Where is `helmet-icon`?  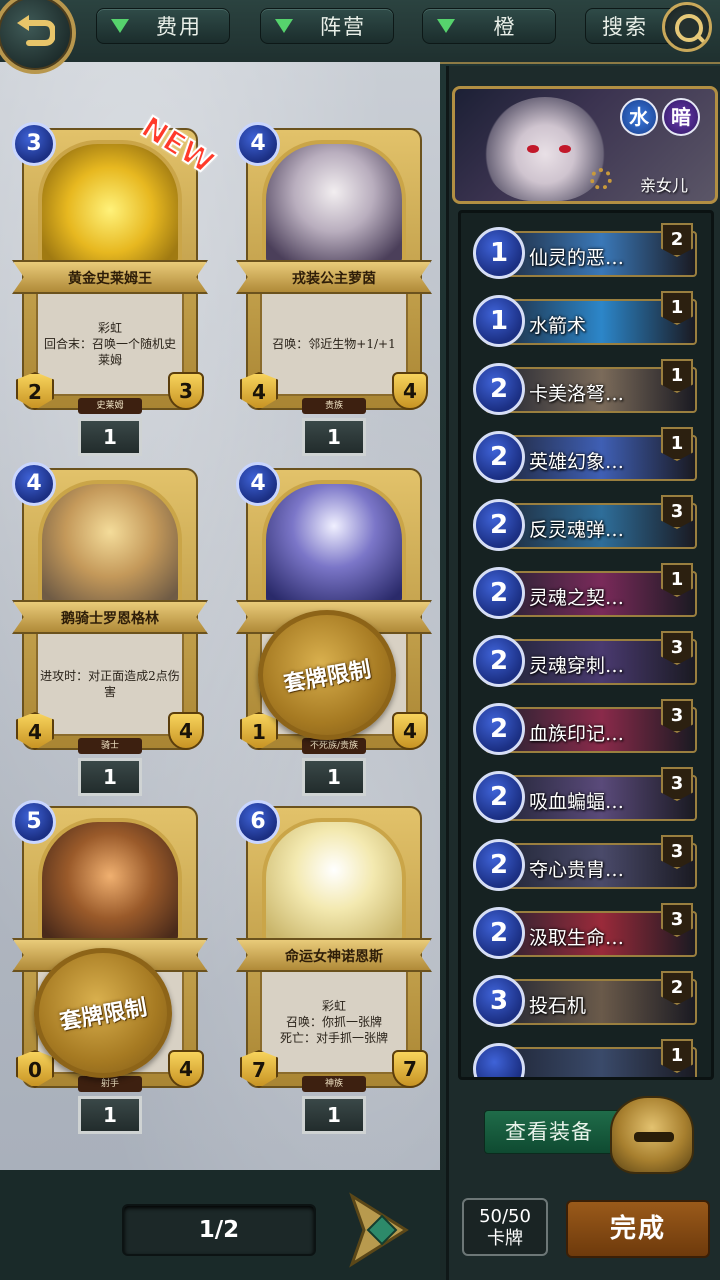 helmet-icon is located at coordinates (652, 1135).